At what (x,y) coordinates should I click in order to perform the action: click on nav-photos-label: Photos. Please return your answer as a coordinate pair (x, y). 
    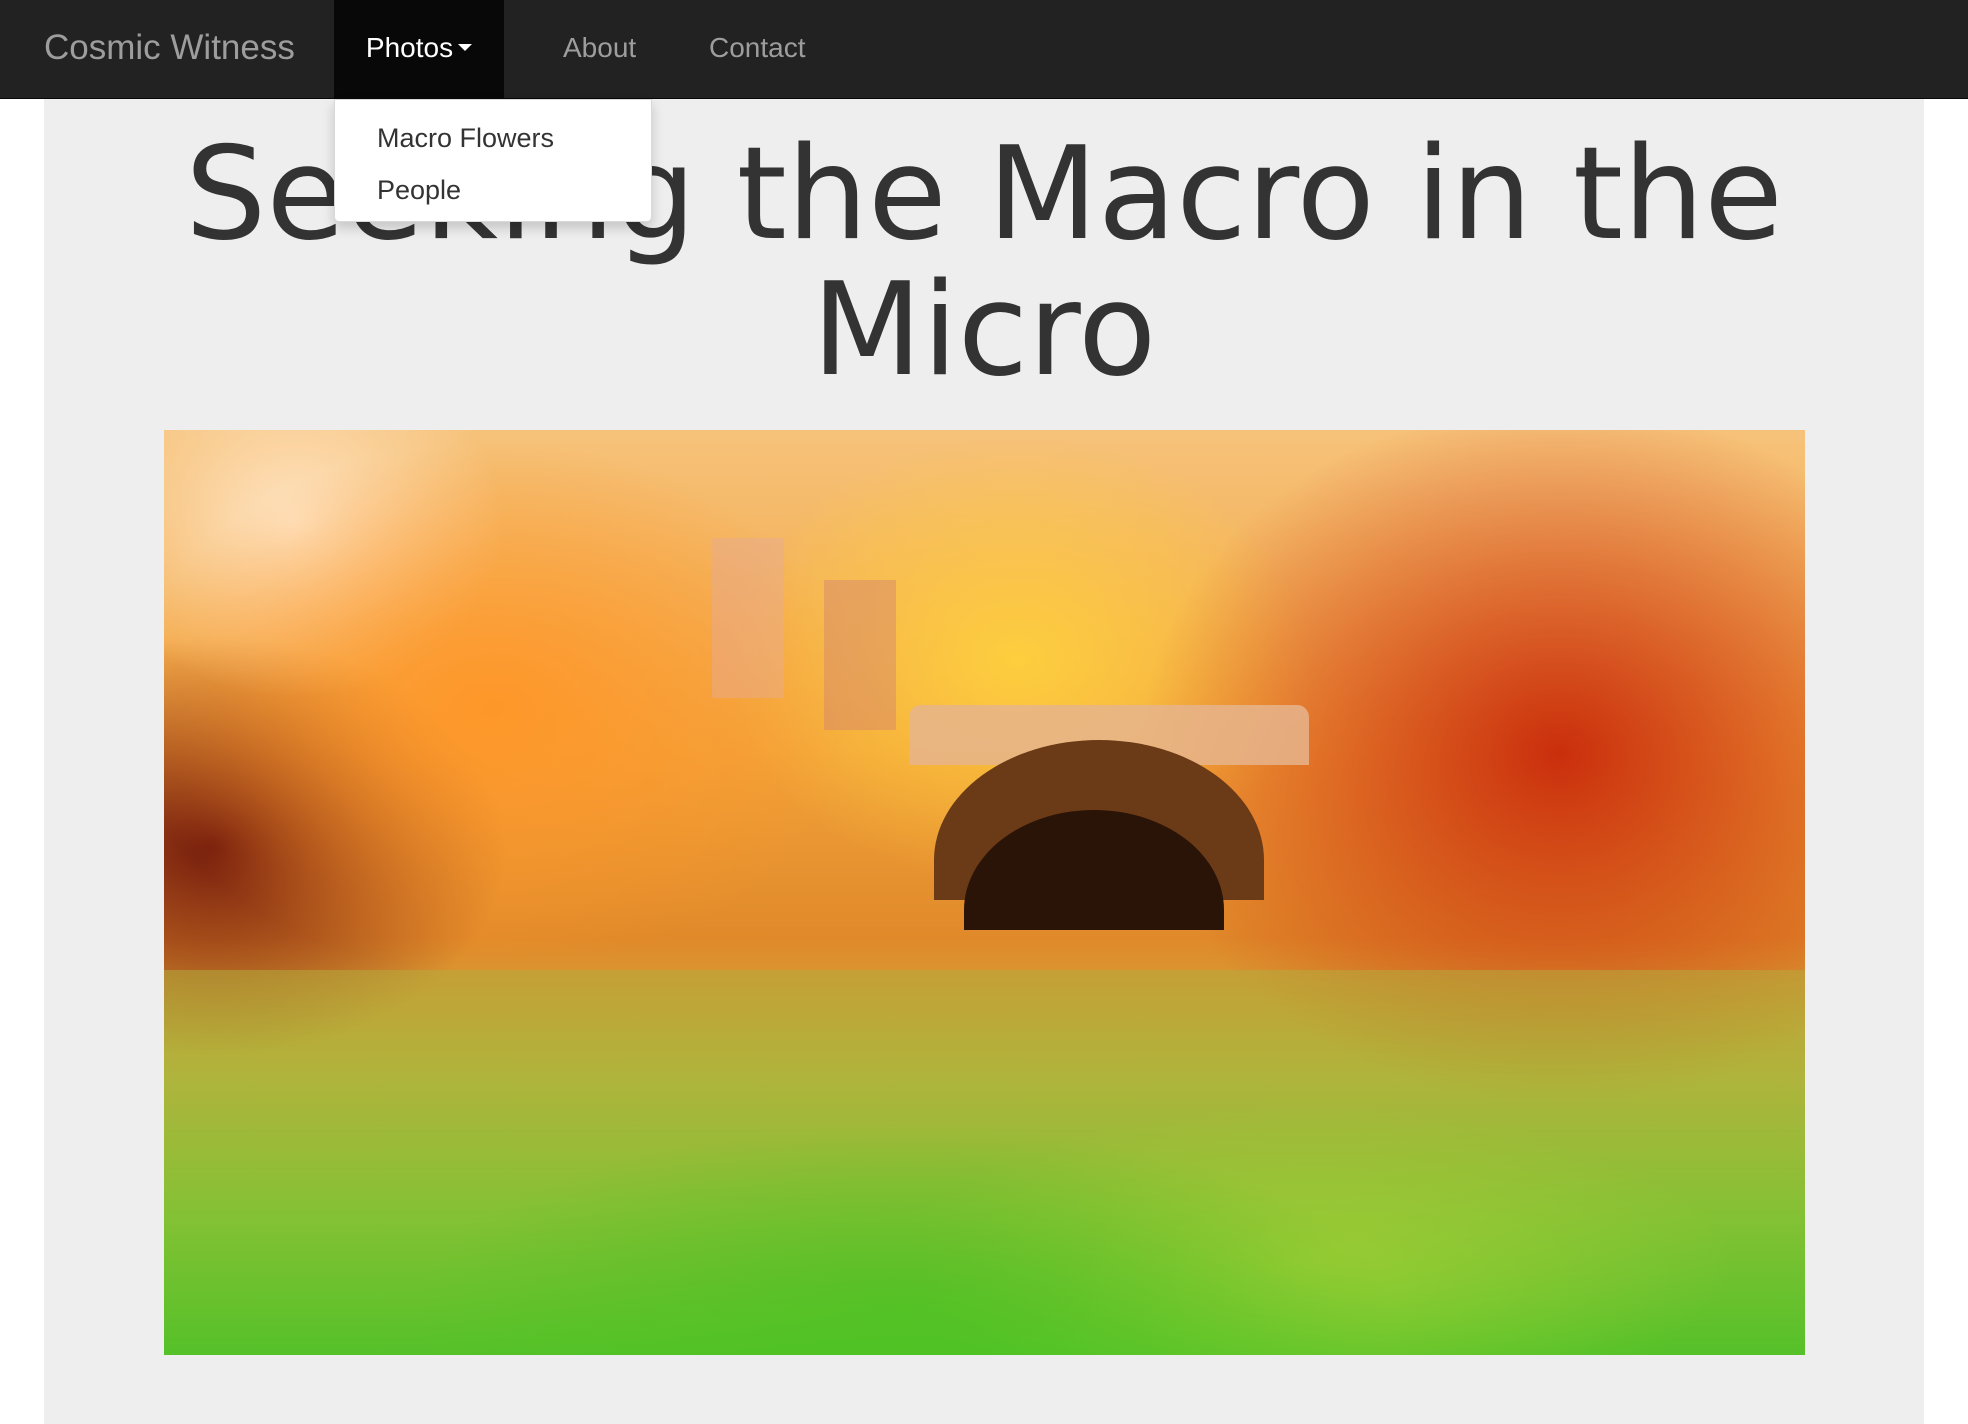
    Looking at the image, I should click on (409, 47).